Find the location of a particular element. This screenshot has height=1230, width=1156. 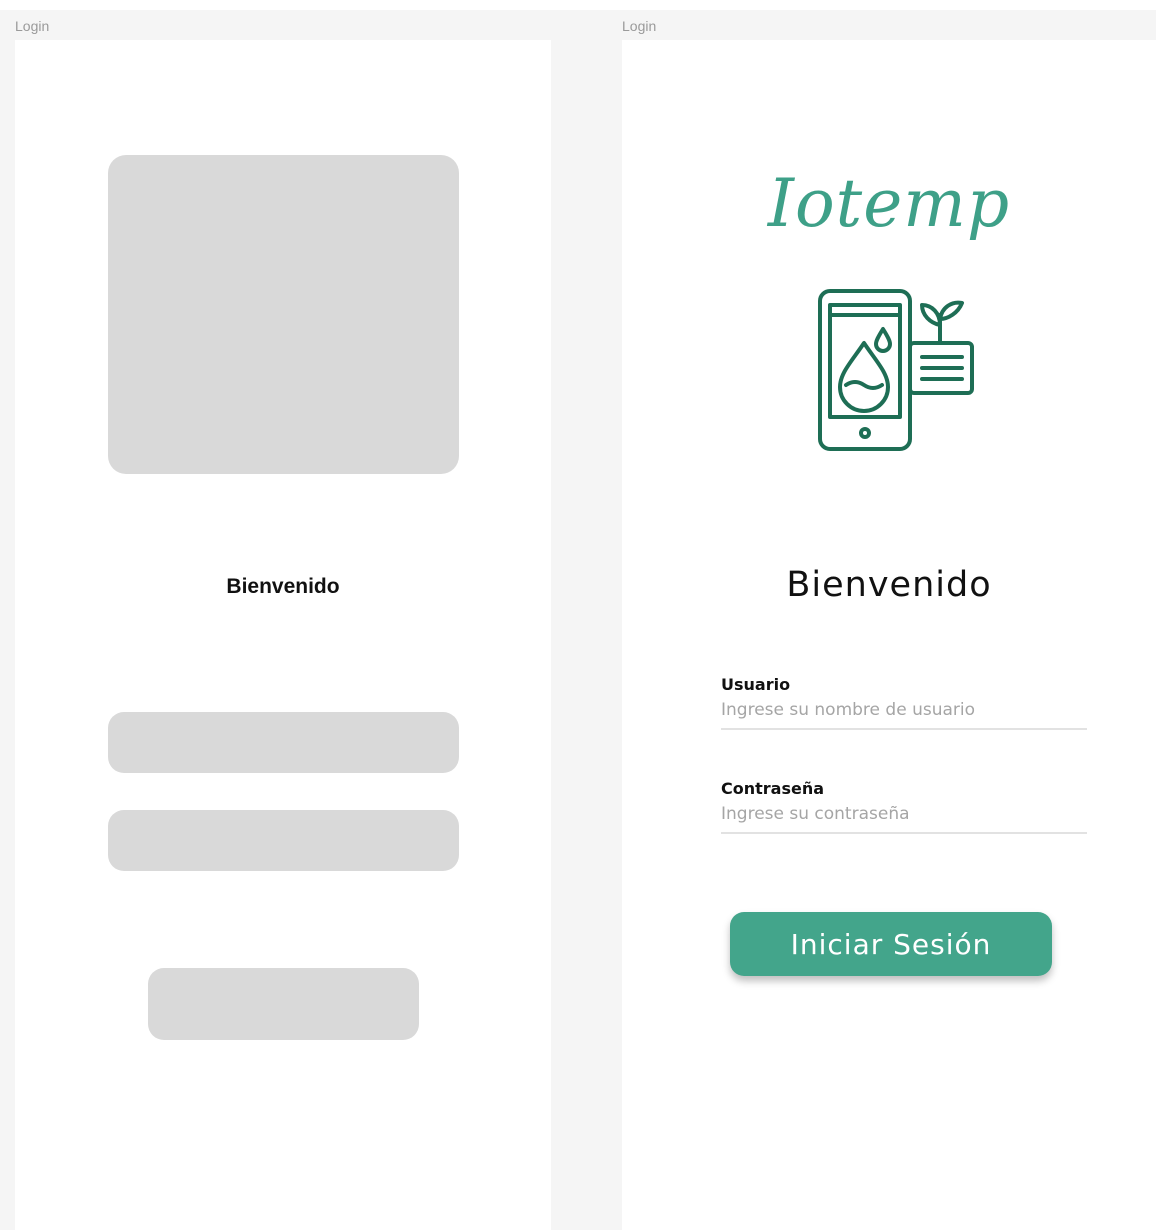

button-placeholder is located at coordinates (283, 1004).